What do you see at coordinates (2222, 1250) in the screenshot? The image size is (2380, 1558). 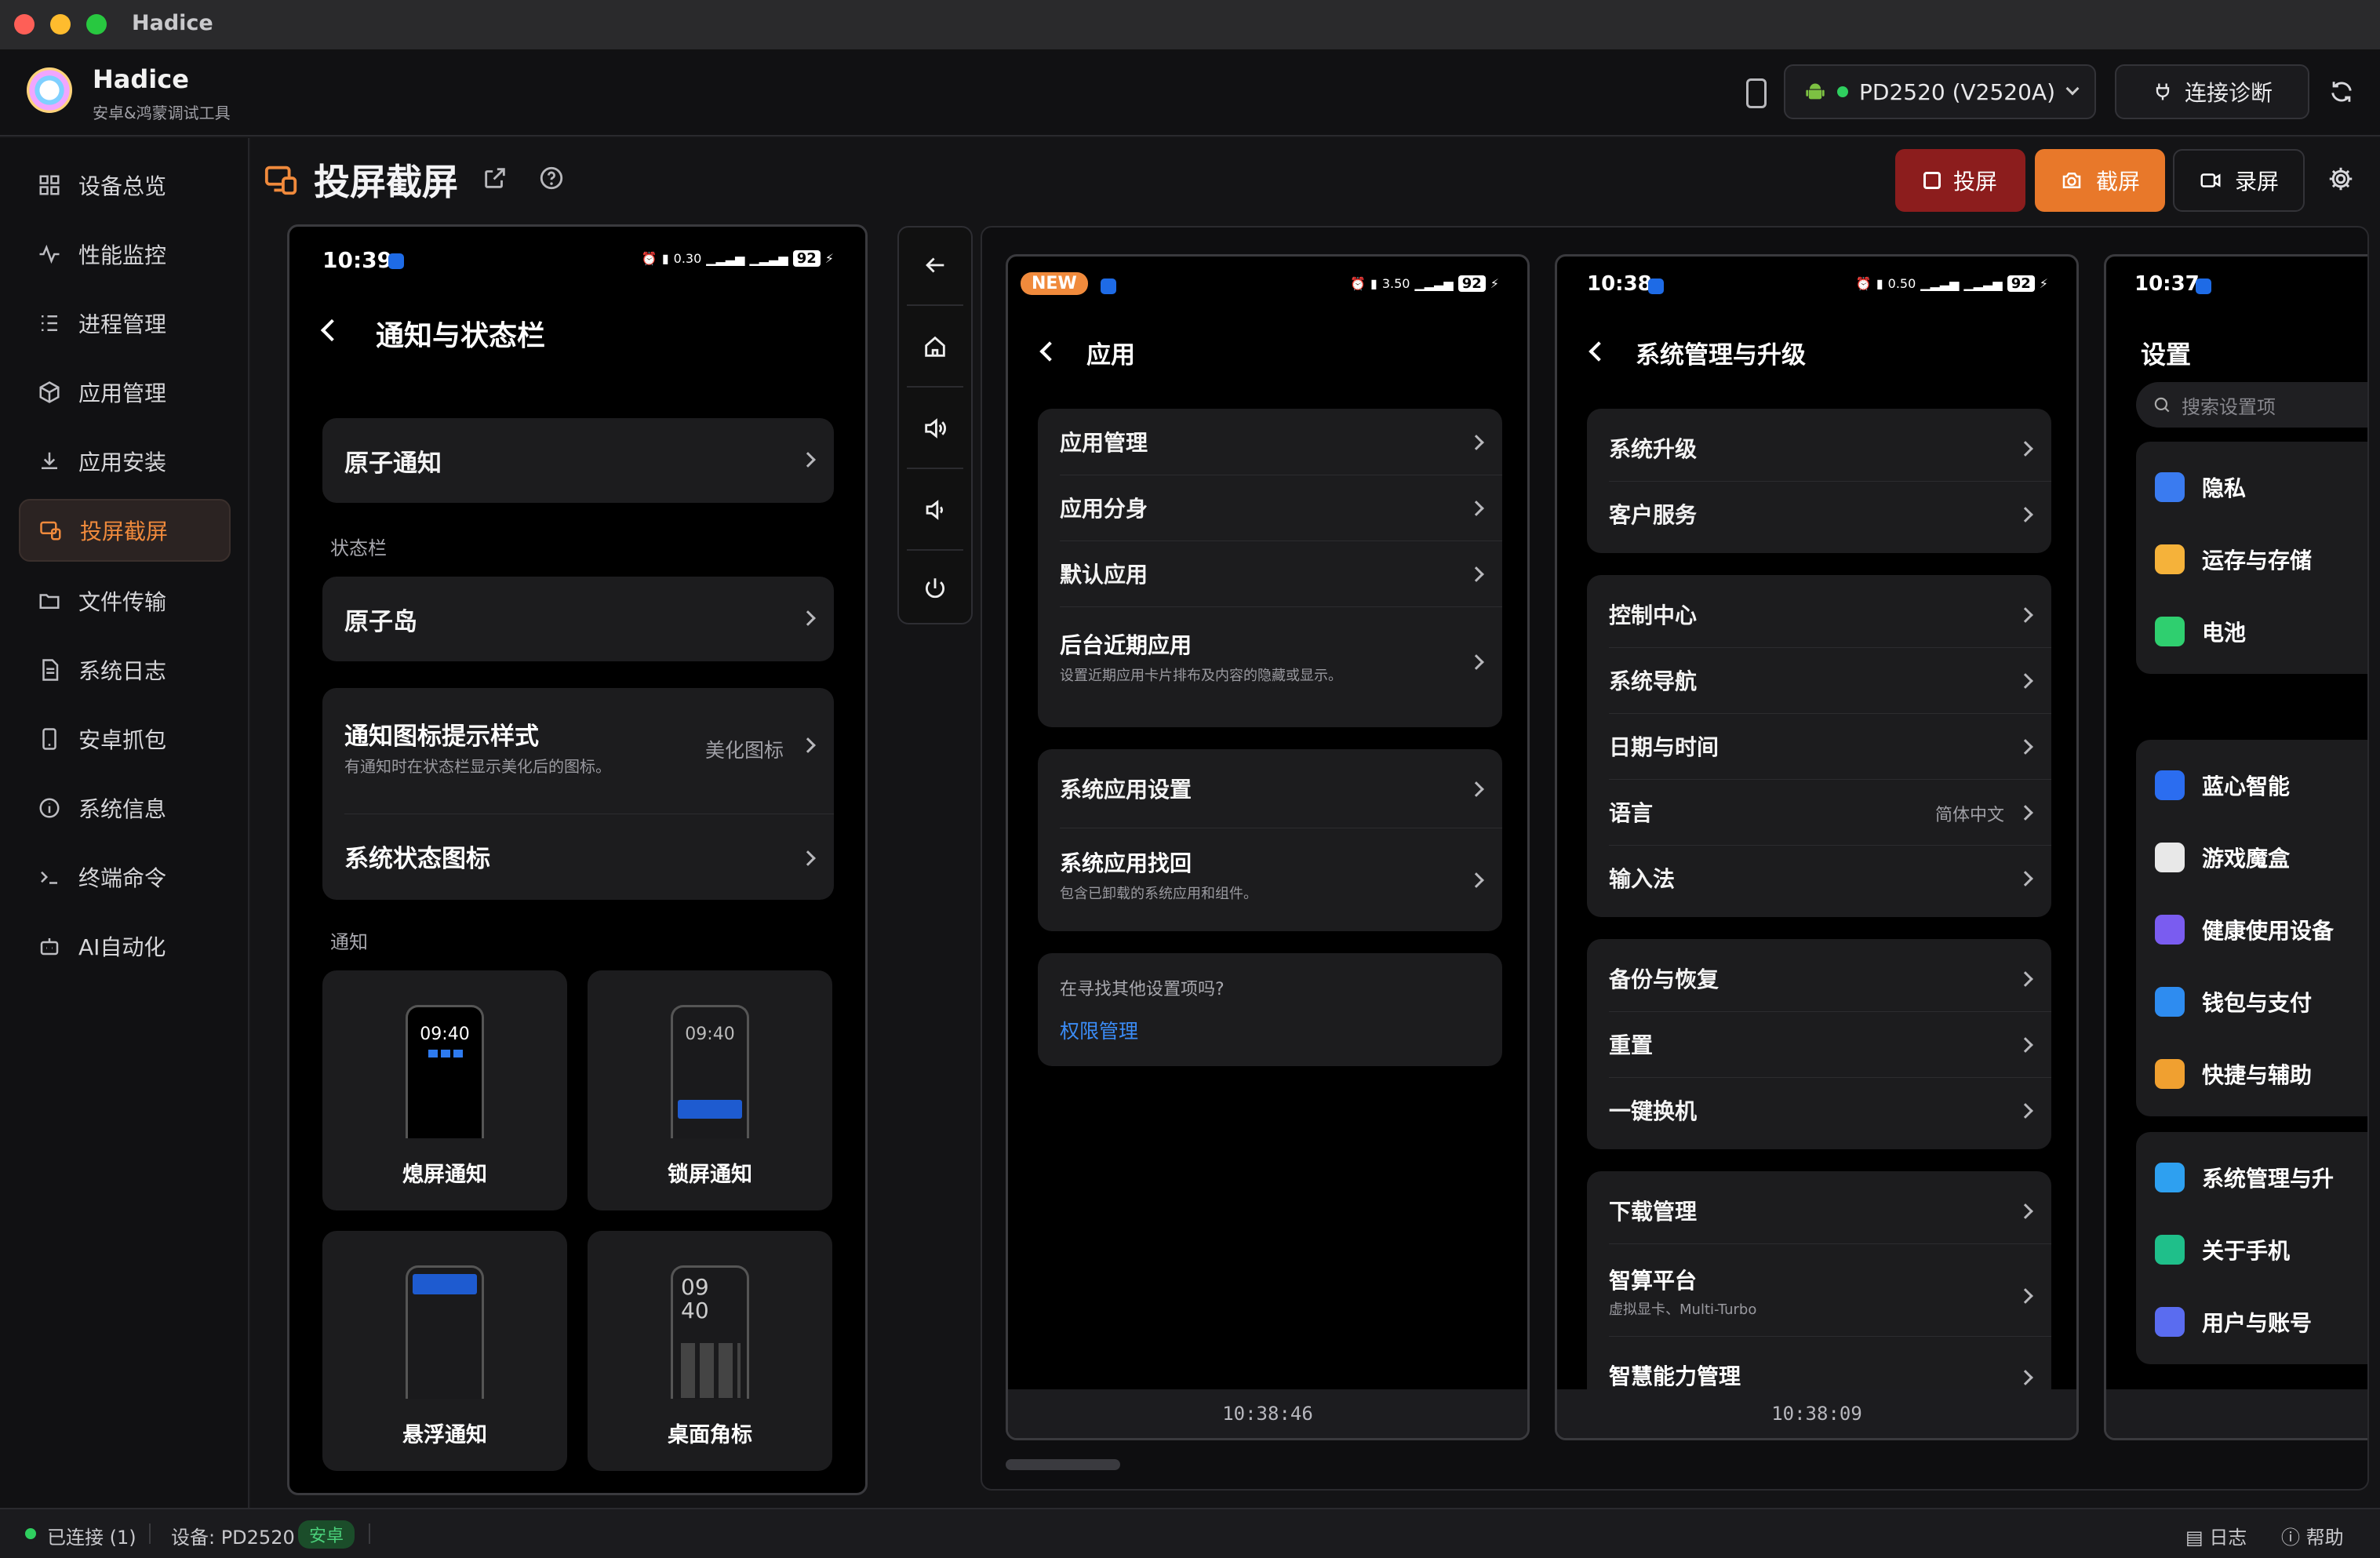 I see `setting-row: 关于手机` at bounding box center [2222, 1250].